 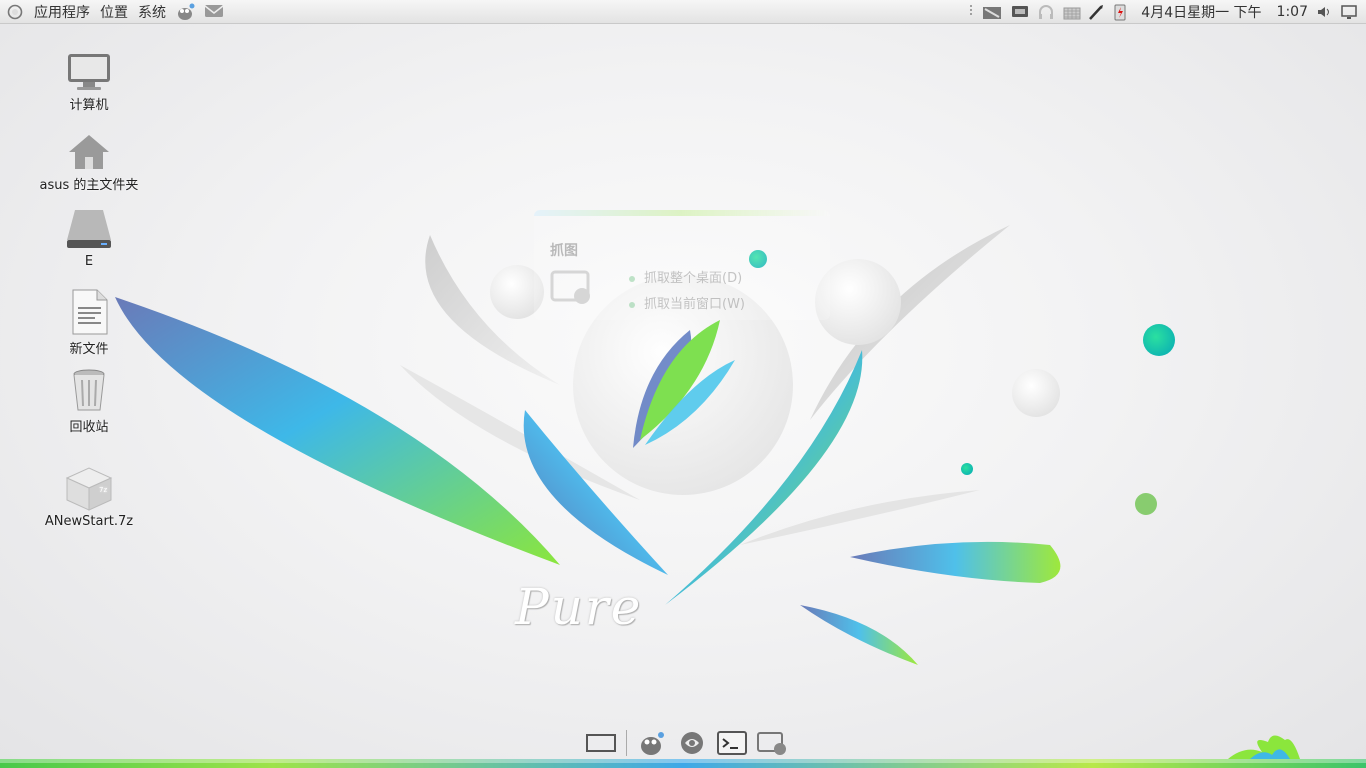 What do you see at coordinates (1292, 12) in the screenshot?
I see `clock-label: 1:07` at bounding box center [1292, 12].